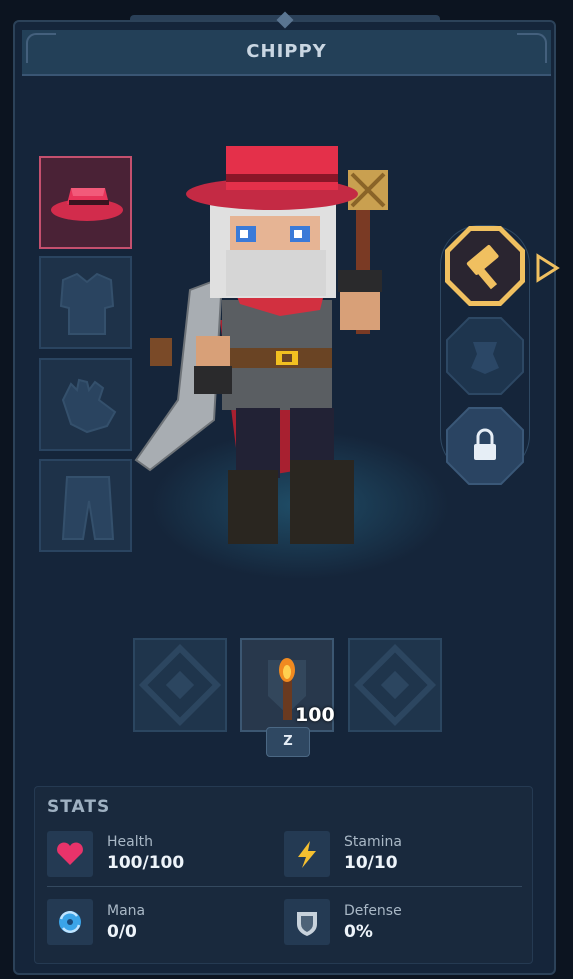 The height and width of the screenshot is (979, 573). Describe the element at coordinates (371, 863) in the screenshot. I see `stat-stamina-value: 10/10` at that location.